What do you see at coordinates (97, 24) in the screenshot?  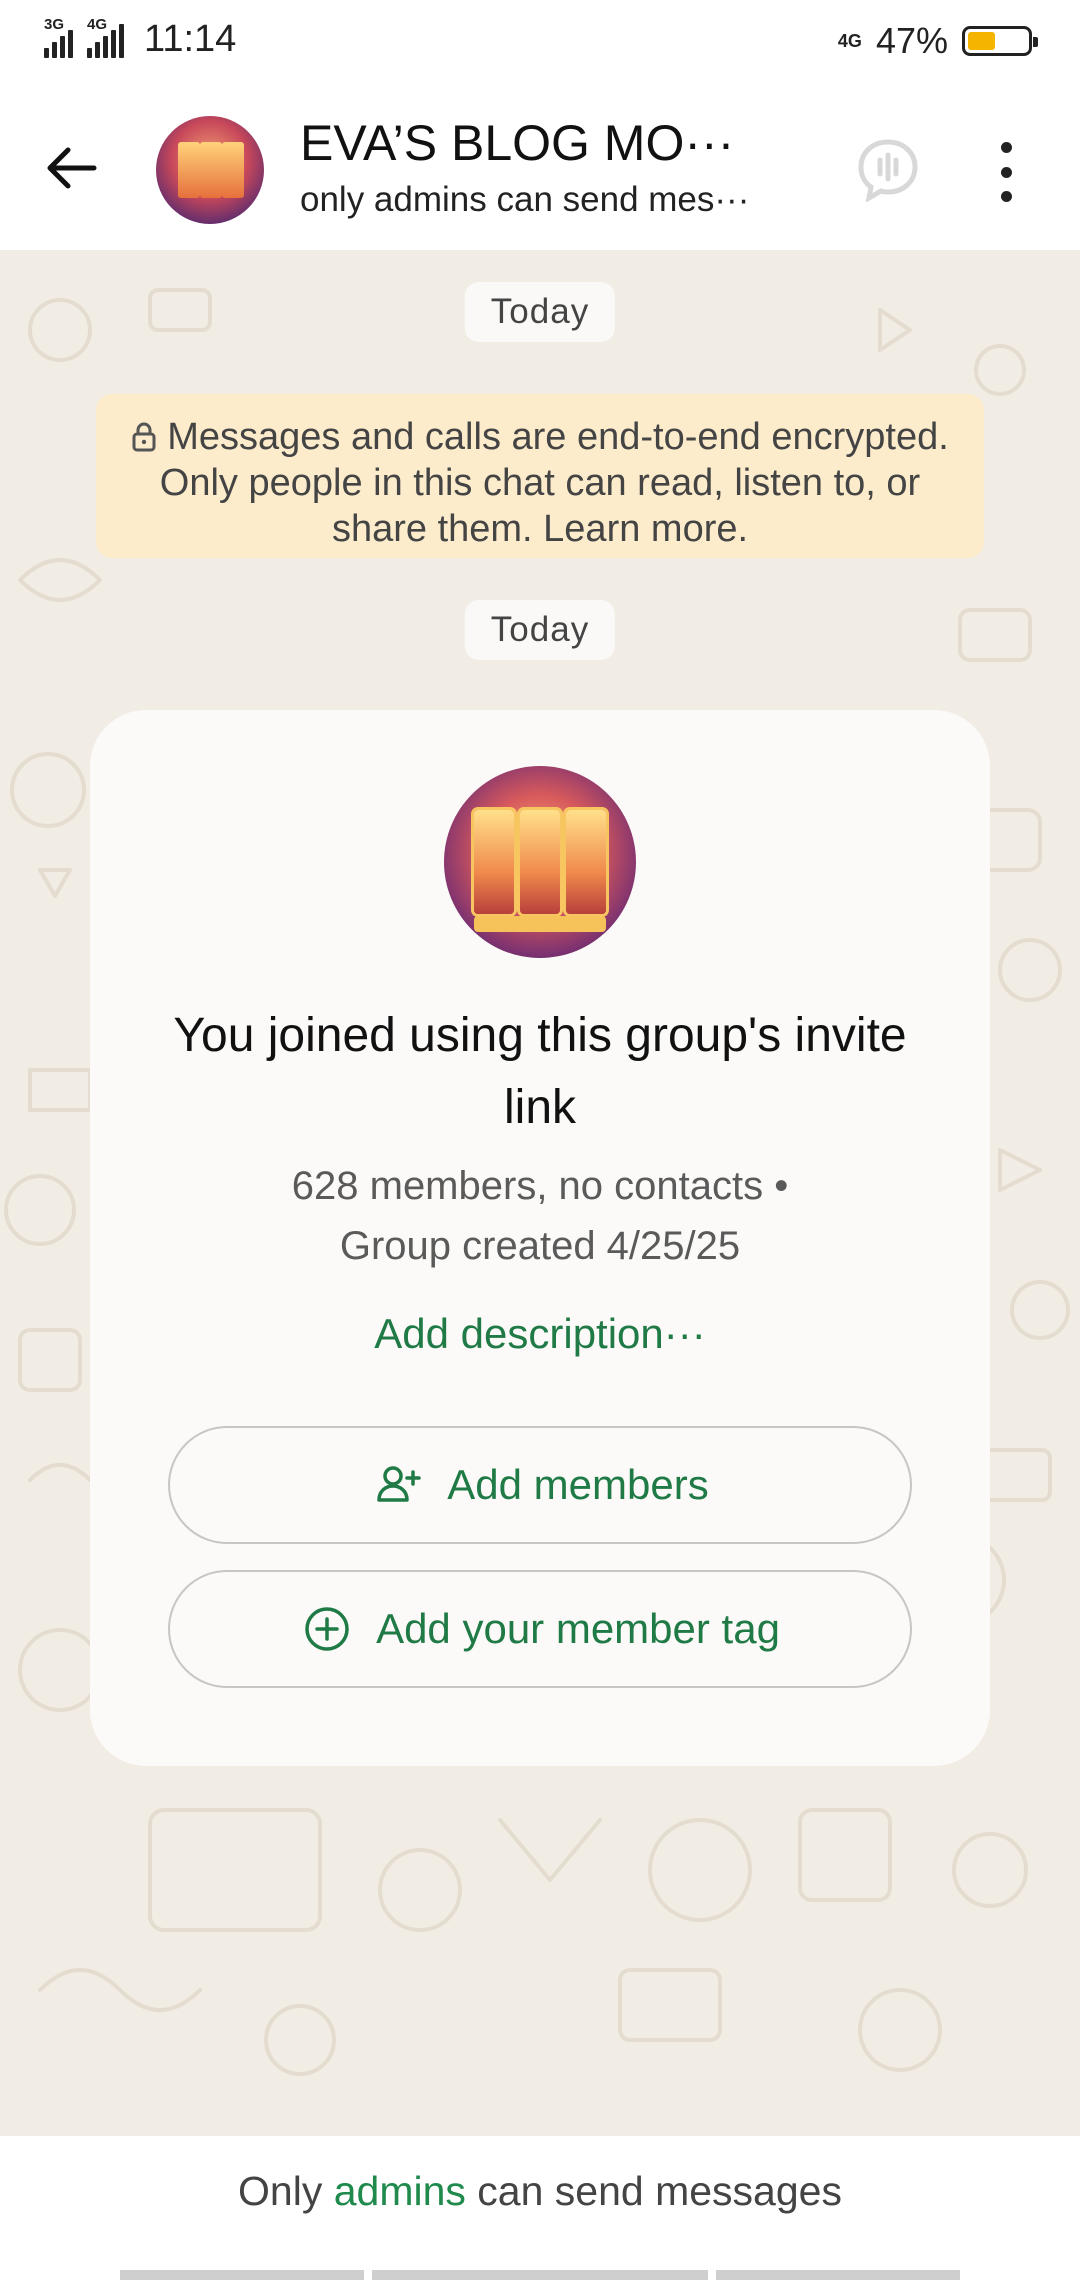 I see `network-type-2: 4G` at bounding box center [97, 24].